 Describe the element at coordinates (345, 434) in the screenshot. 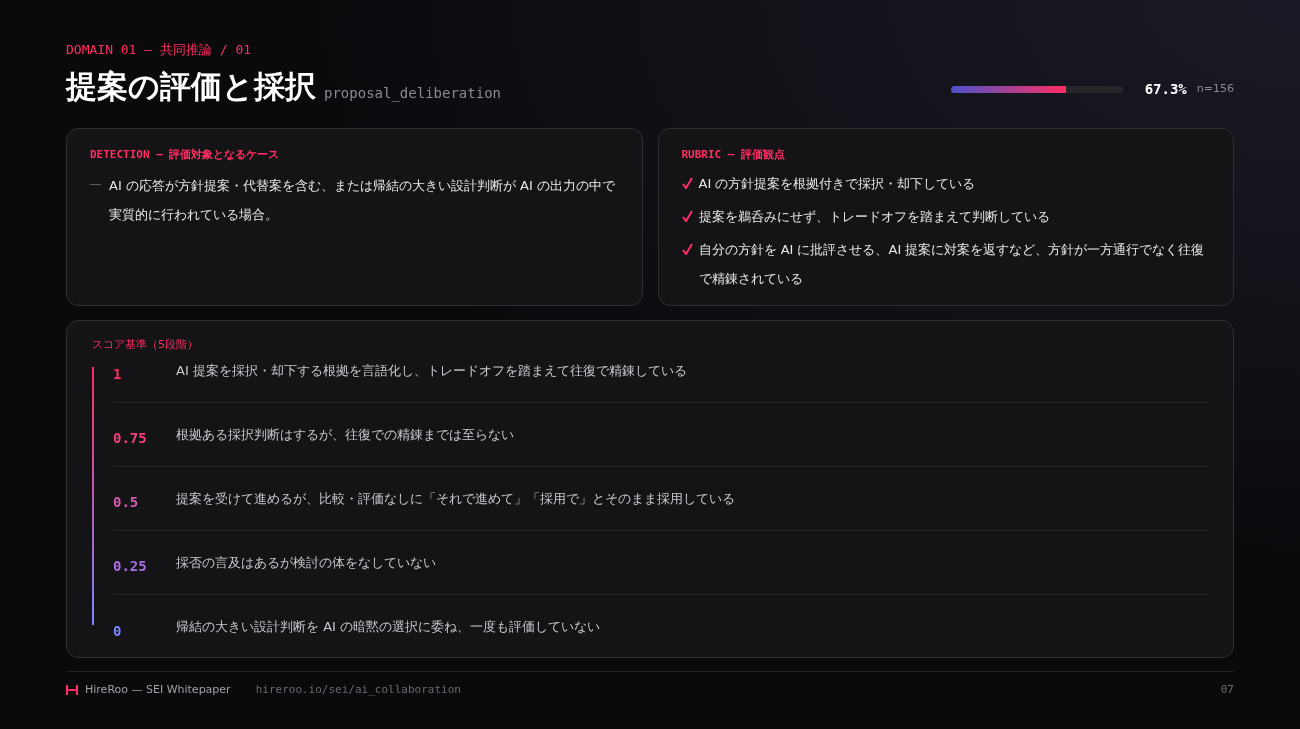

I see `score-description: 根拠ある採択判断はするが、往復での精錬までは至らない` at that location.